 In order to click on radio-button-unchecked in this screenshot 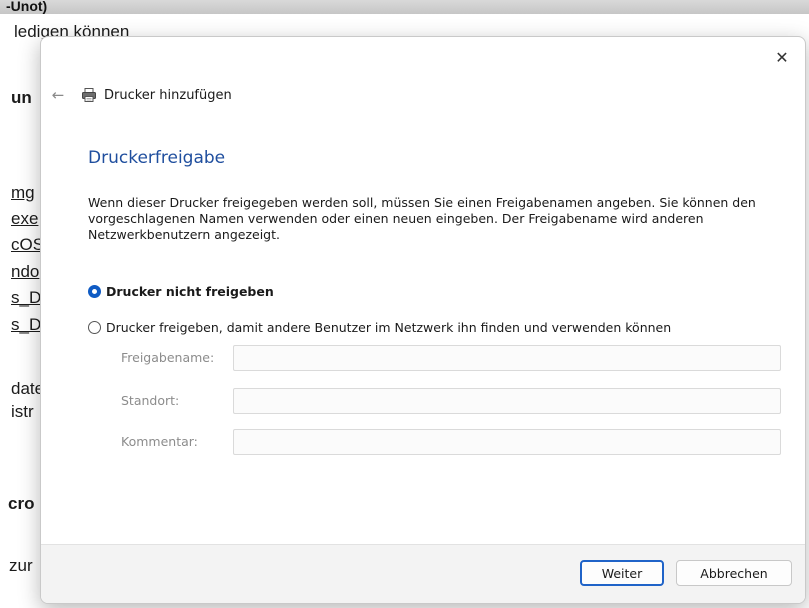, I will do `click(94, 327)`.